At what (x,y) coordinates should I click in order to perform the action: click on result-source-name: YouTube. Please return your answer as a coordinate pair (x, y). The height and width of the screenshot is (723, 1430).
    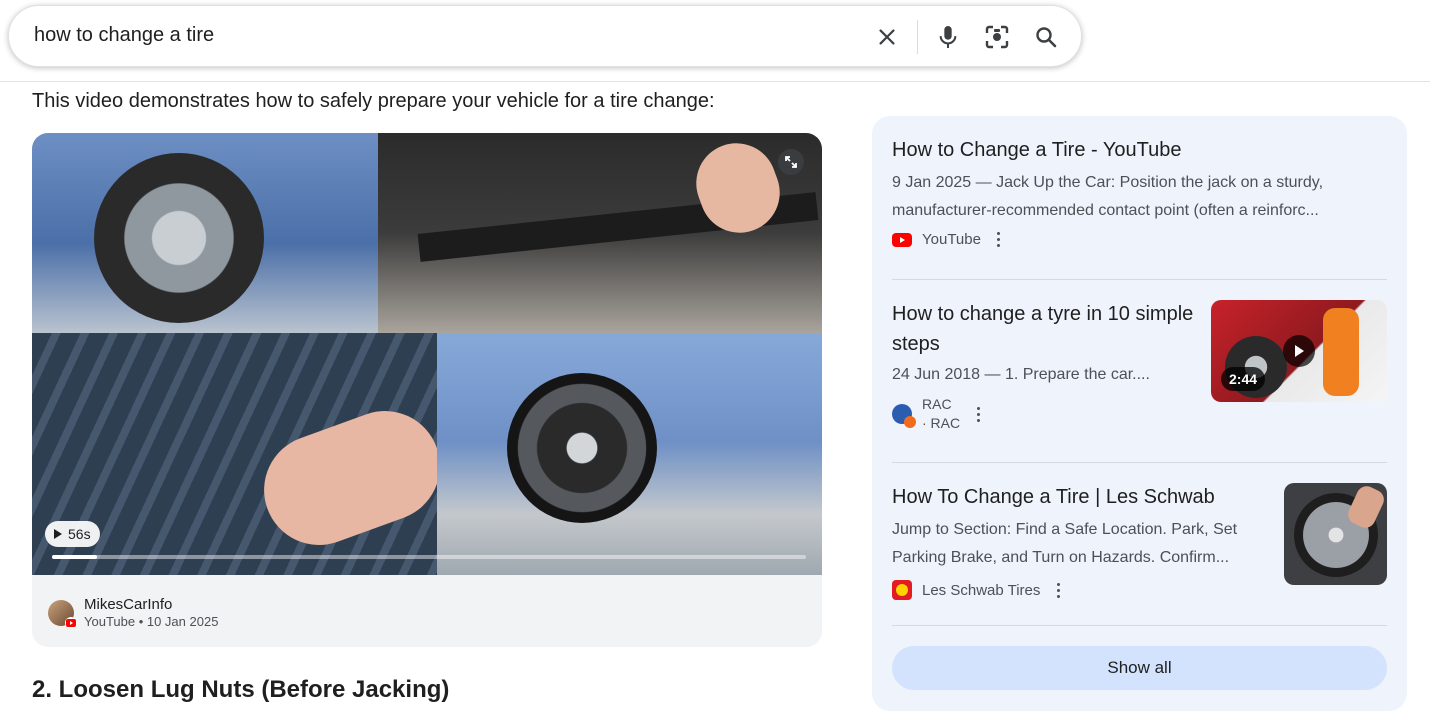
    Looking at the image, I should click on (951, 239).